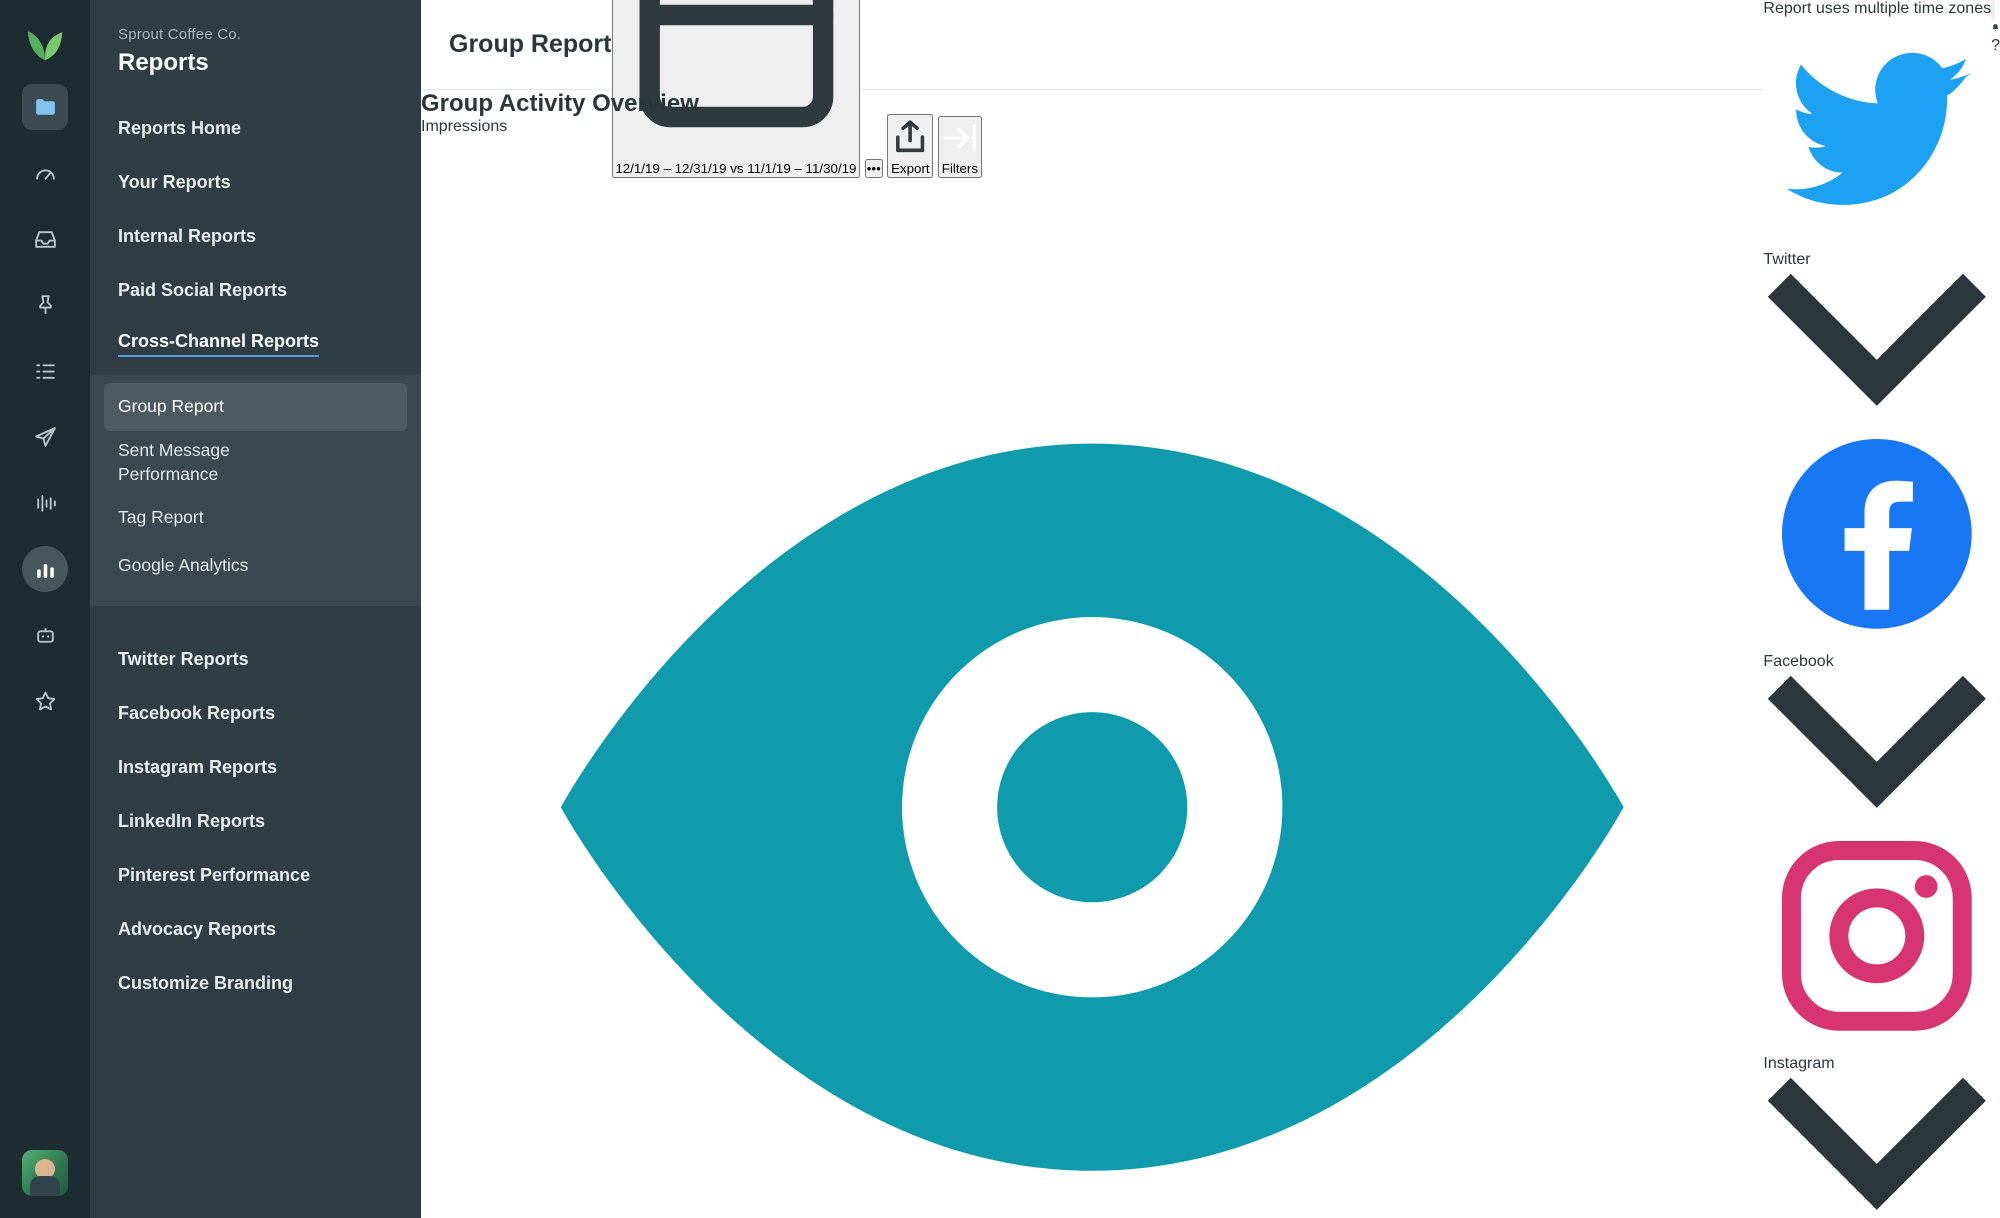 Image resolution: width=2000 pixels, height=1218 pixels. I want to click on notifications-bell-icon, so click(1995, 28).